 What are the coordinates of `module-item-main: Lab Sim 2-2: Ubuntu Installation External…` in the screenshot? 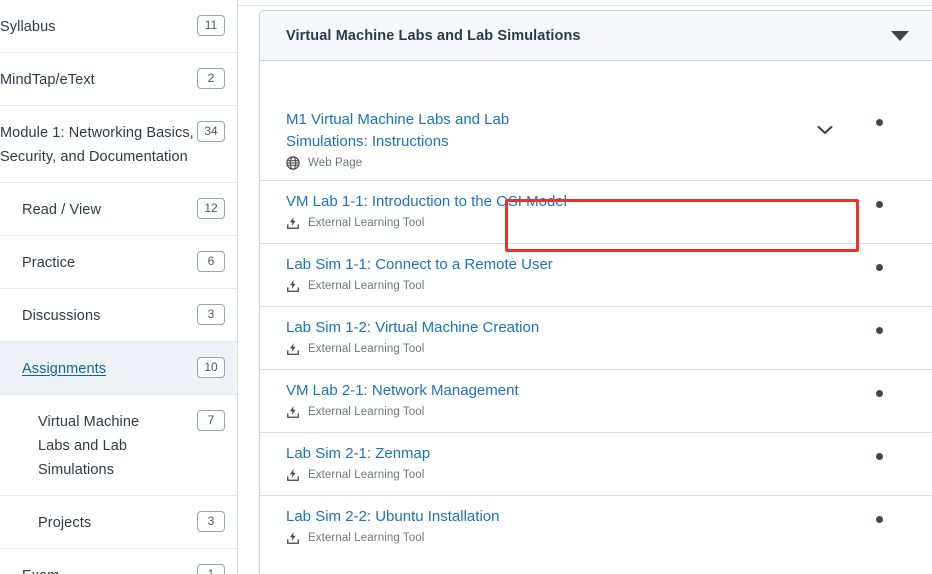 It's located at (562, 525).